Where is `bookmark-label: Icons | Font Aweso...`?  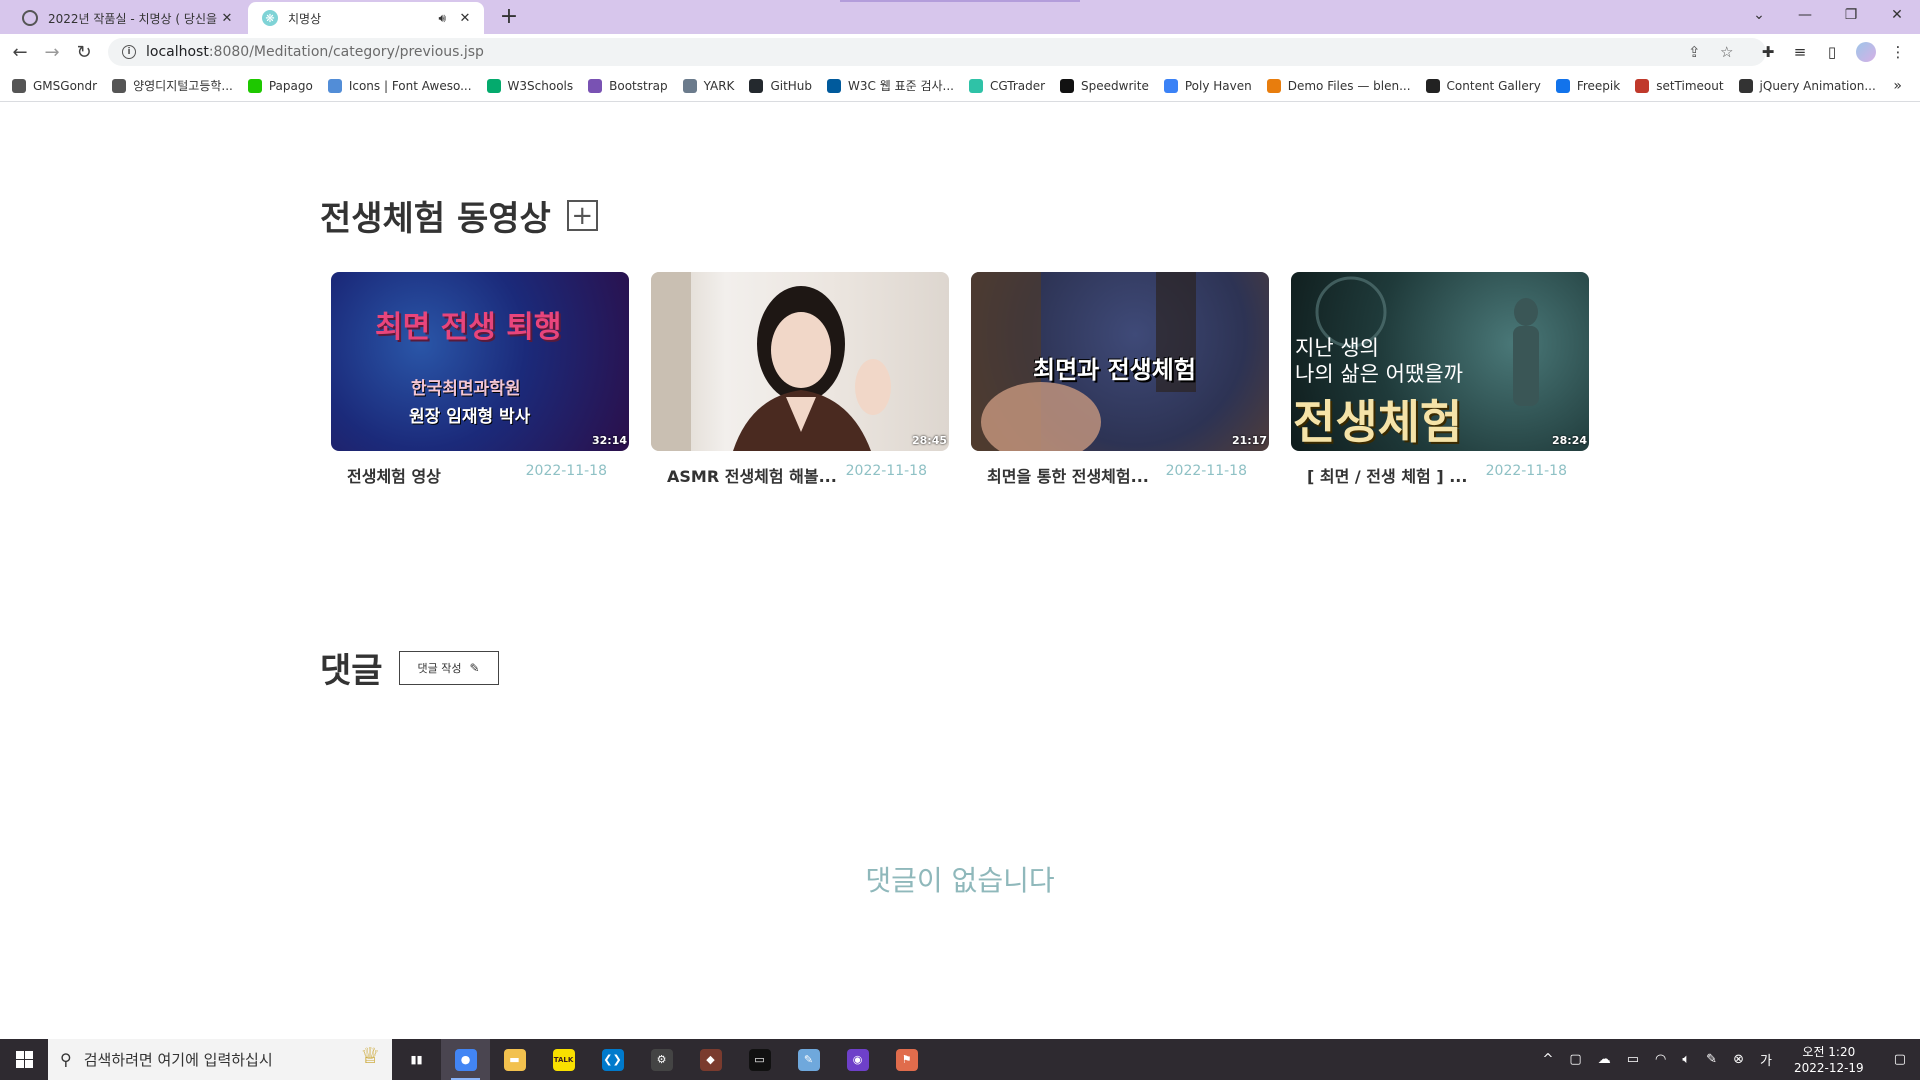 bookmark-label: Icons | Font Aweso... is located at coordinates (410, 85).